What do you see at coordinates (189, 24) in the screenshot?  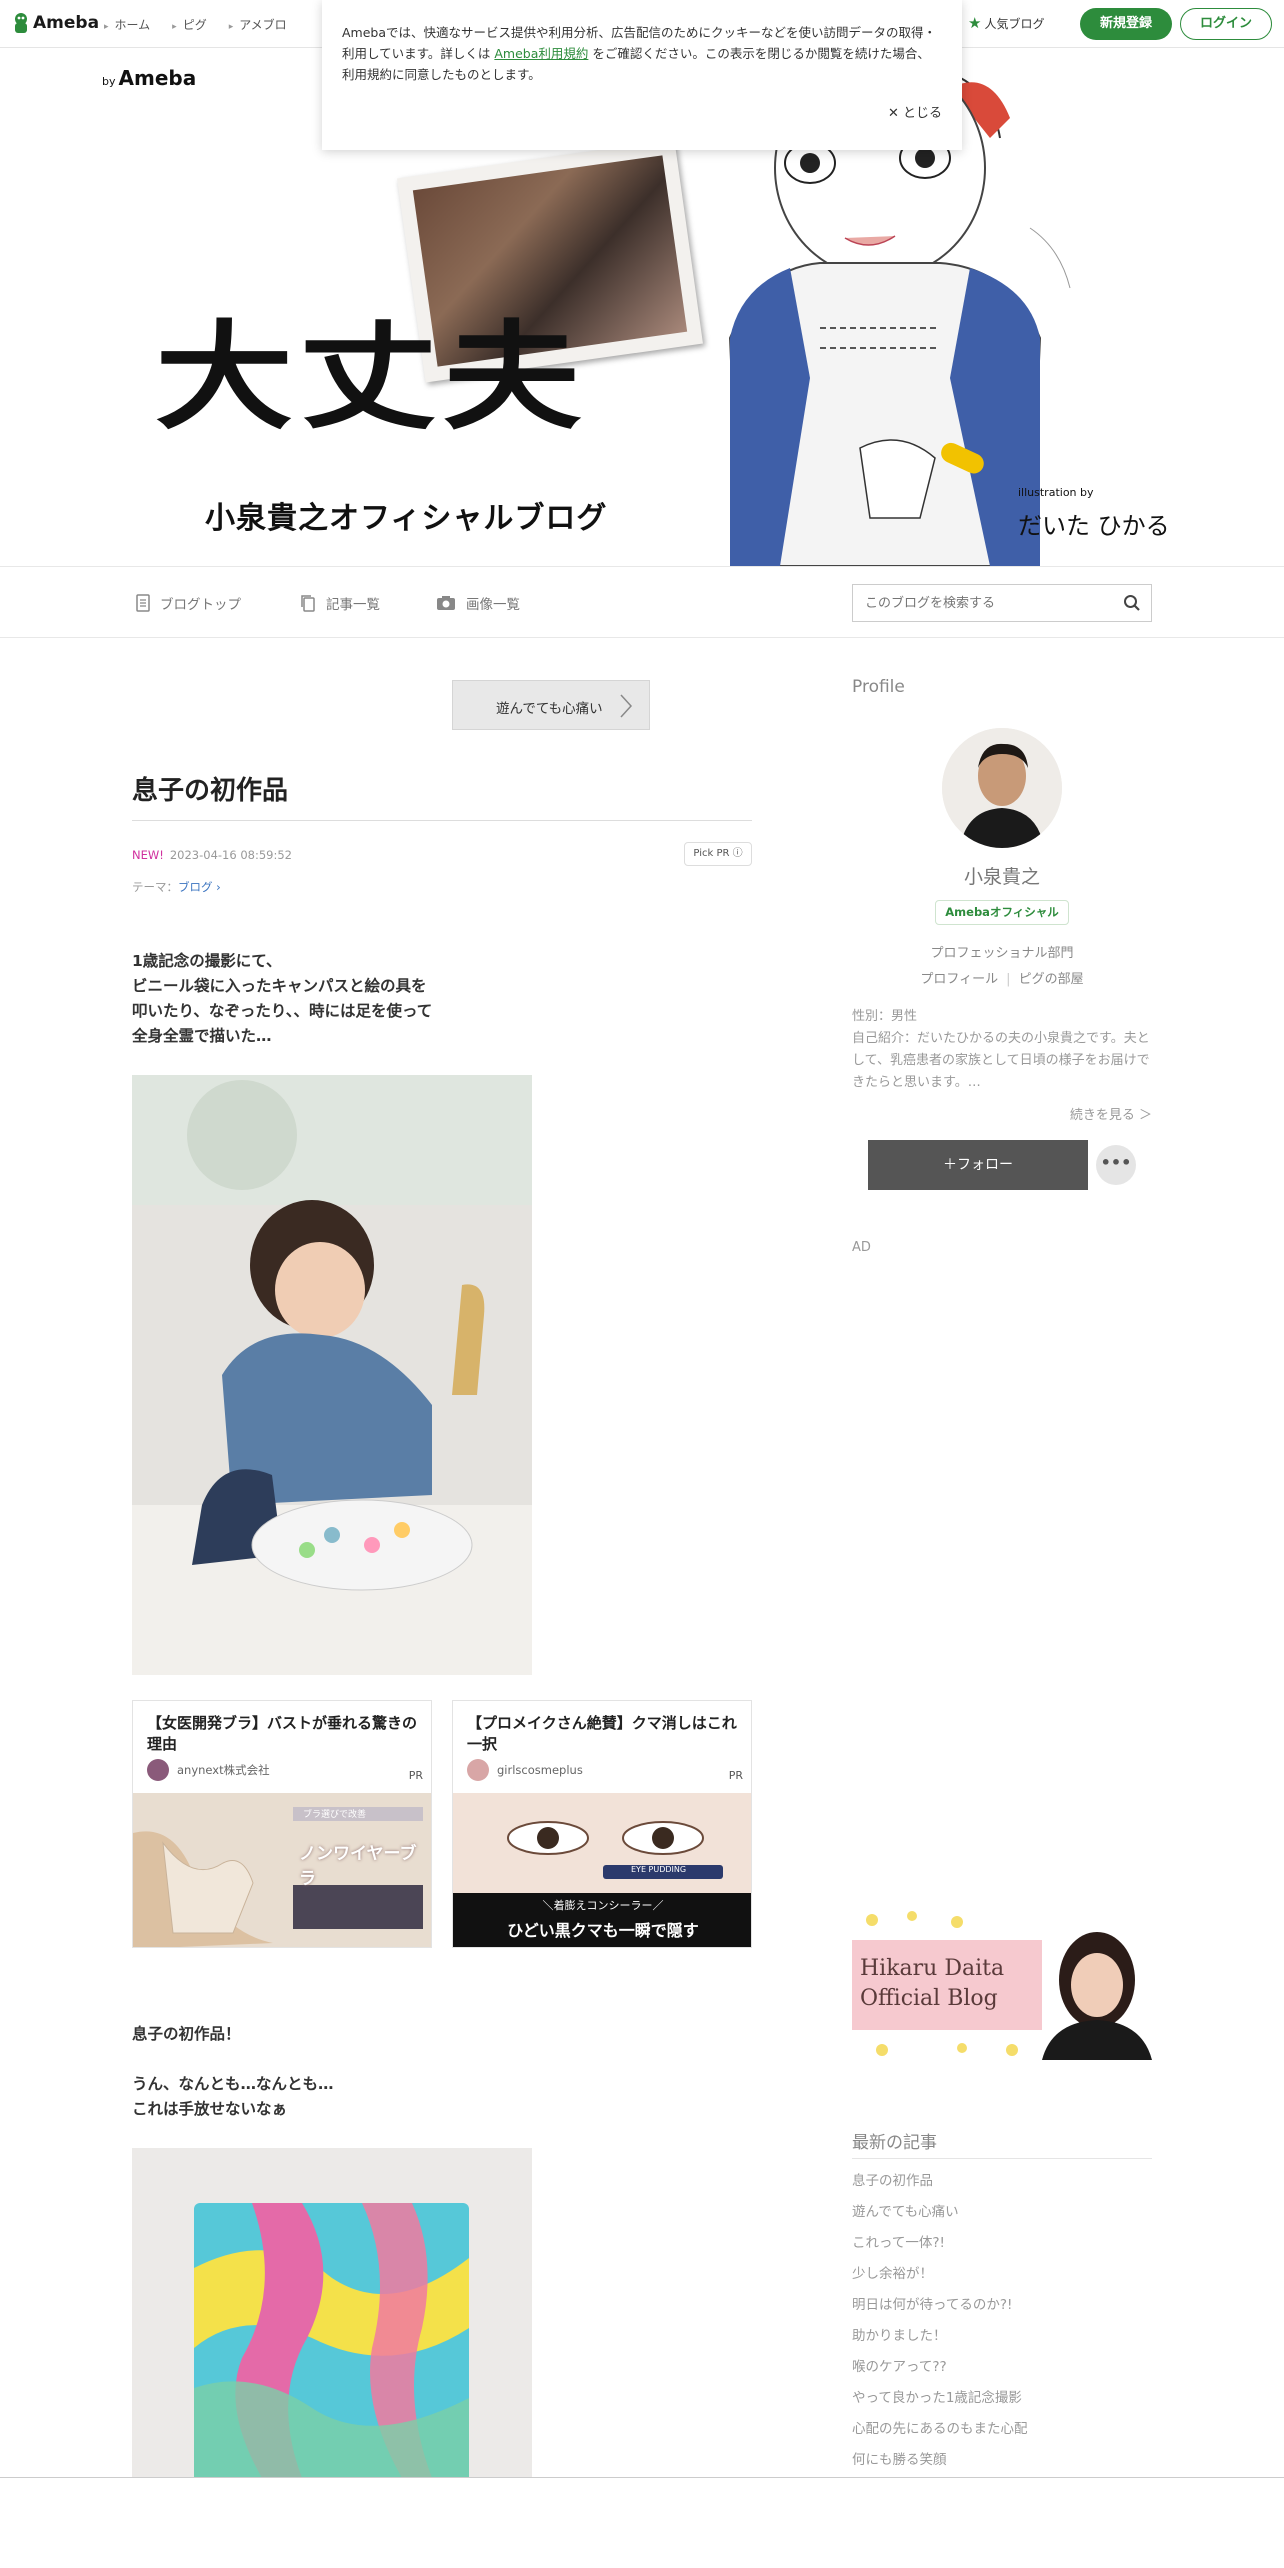 I see `global-nav-pigg: ピグ` at bounding box center [189, 24].